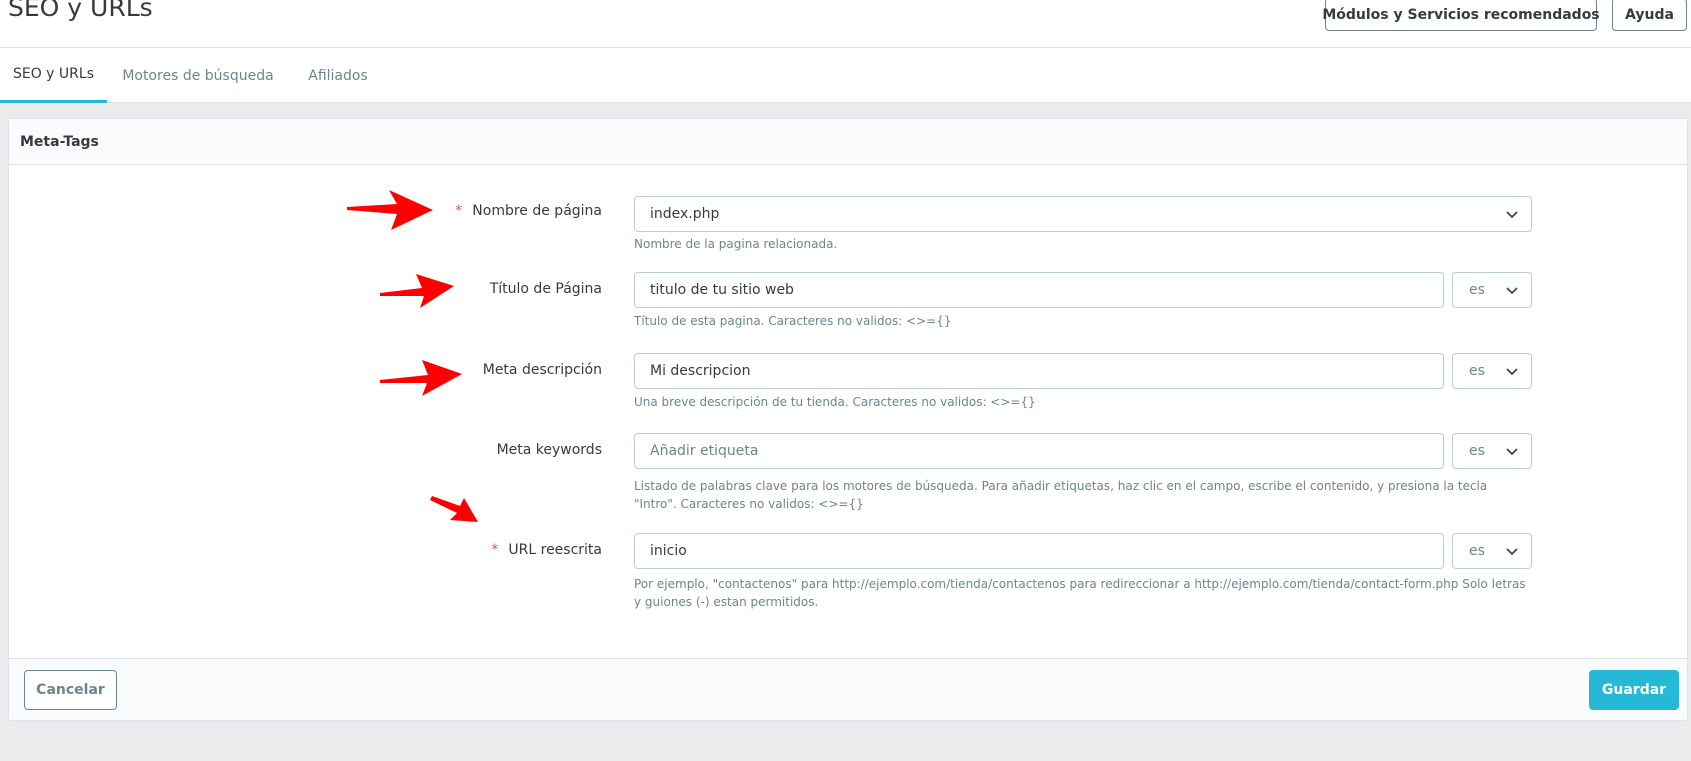 The image size is (1691, 761). What do you see at coordinates (549, 450) in the screenshot?
I see `meta-keywords-label: Meta keywords` at bounding box center [549, 450].